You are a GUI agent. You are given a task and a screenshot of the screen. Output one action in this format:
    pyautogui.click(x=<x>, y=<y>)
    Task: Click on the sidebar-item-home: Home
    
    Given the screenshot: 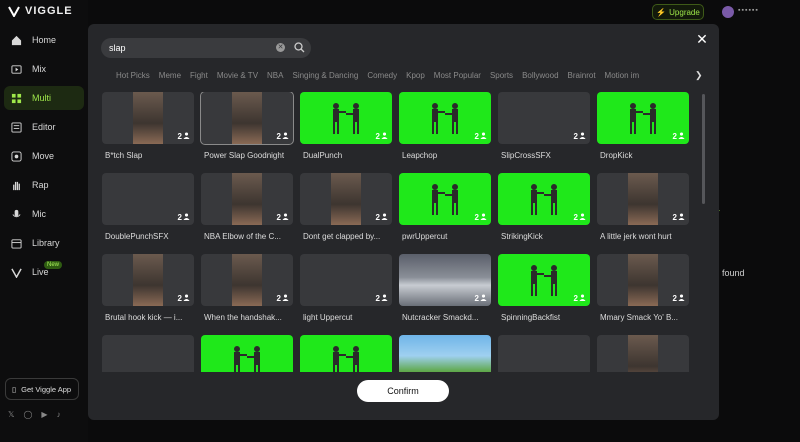 What is the action you would take?
    pyautogui.click(x=44, y=40)
    